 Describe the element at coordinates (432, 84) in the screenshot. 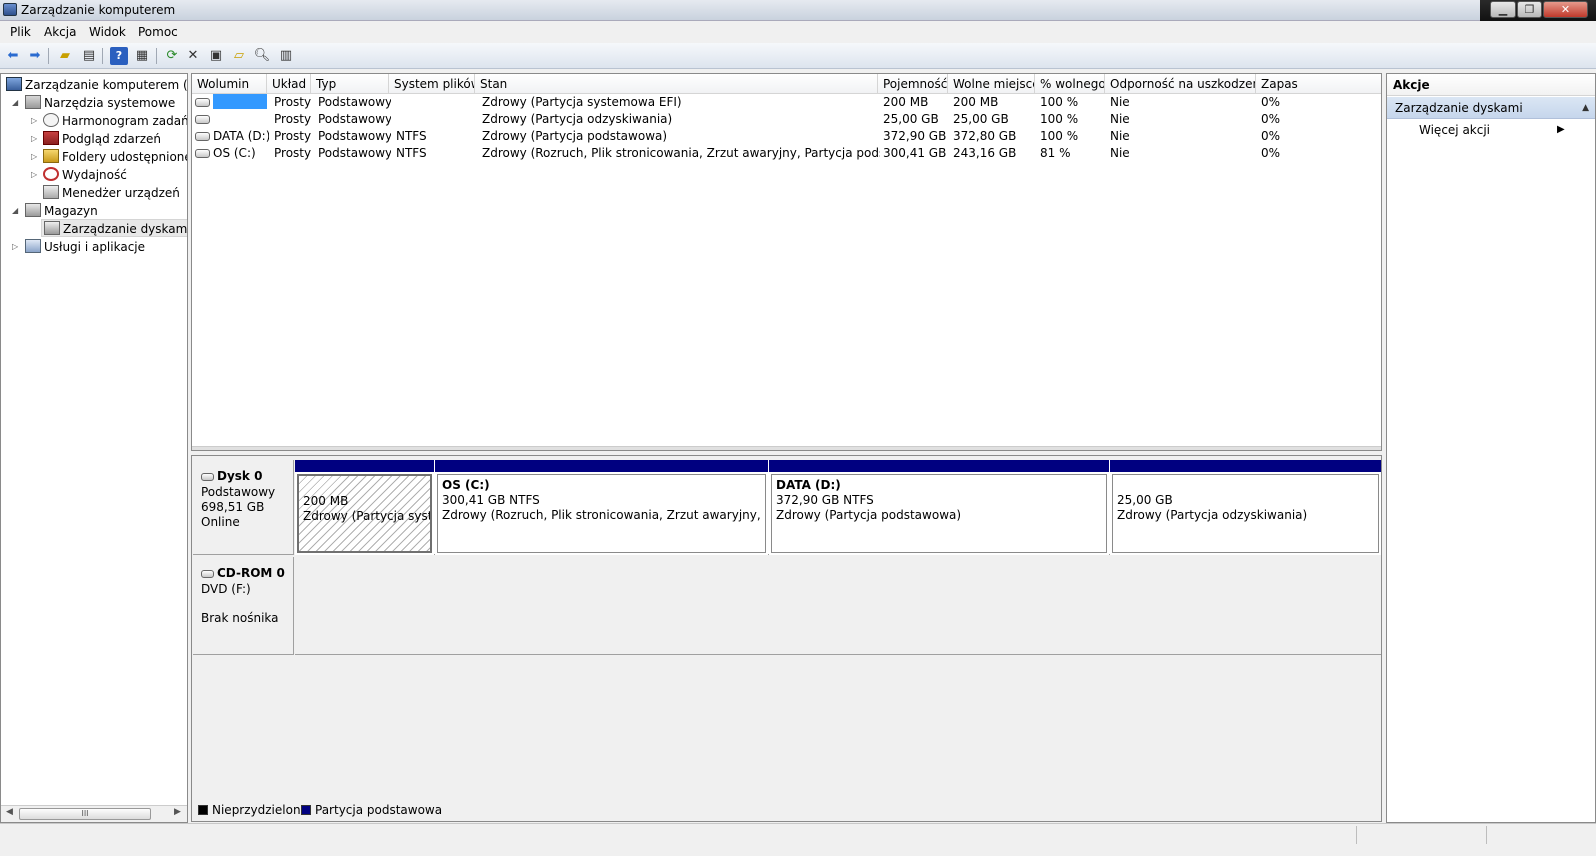

I see `column-header-file-system: System plików` at that location.